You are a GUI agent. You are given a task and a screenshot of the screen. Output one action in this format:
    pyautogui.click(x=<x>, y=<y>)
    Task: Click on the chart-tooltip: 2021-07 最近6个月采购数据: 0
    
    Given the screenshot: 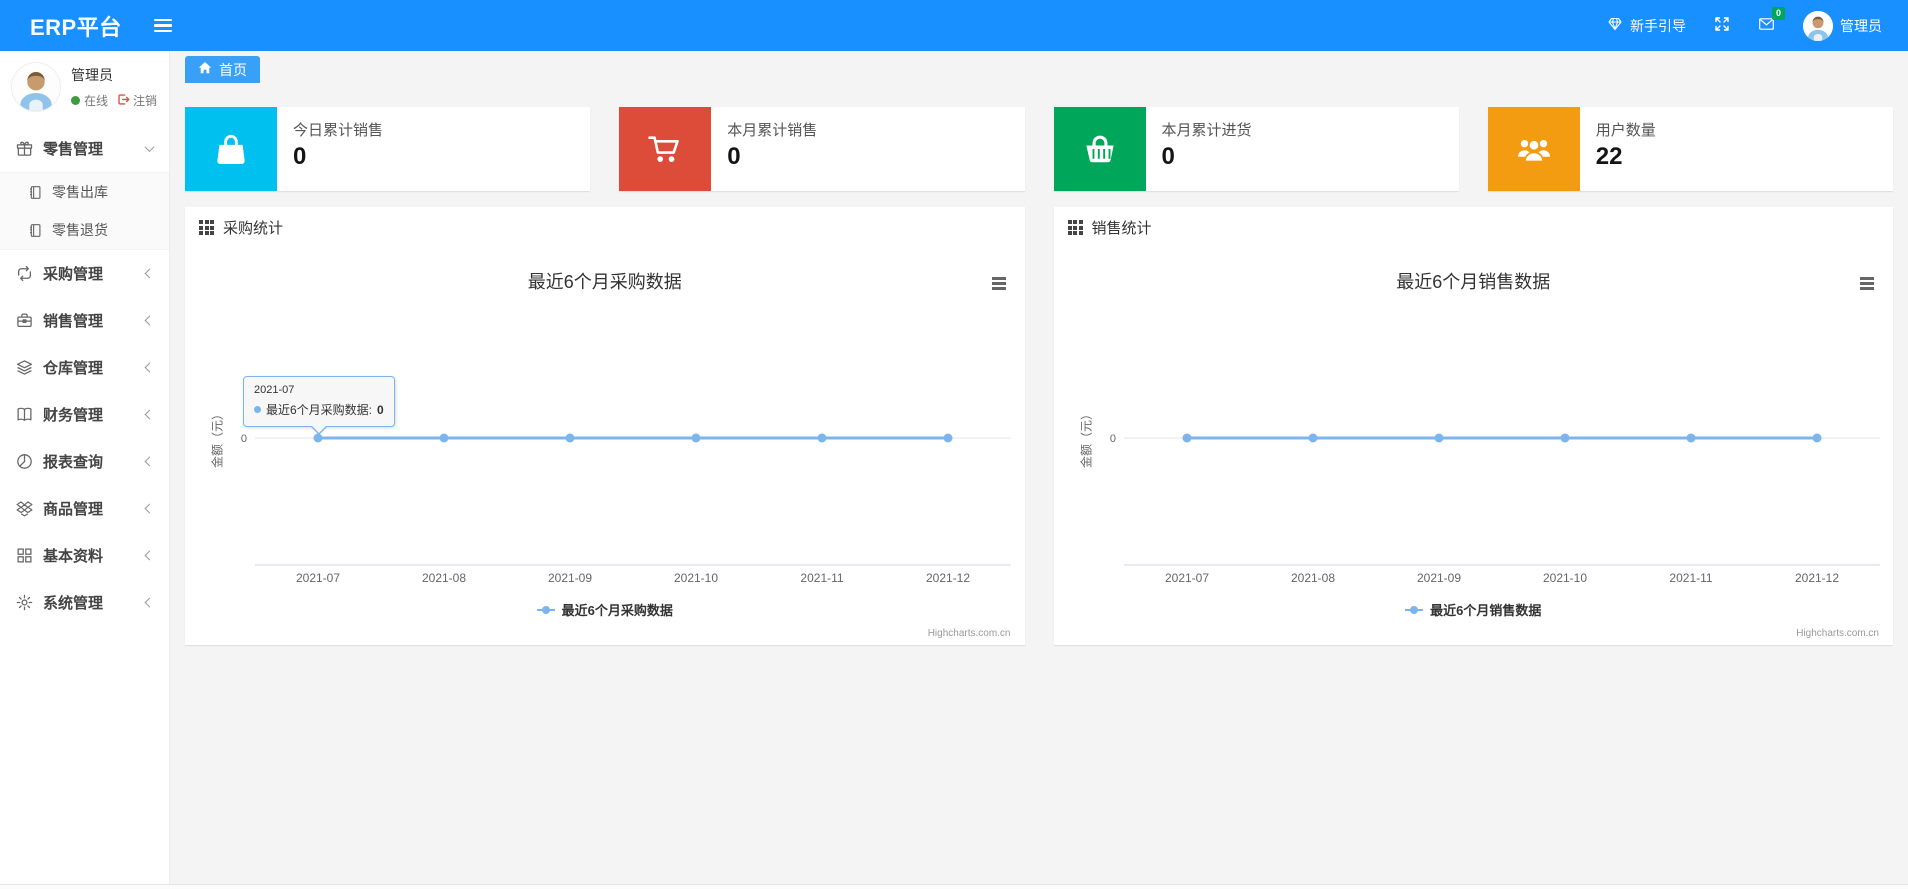 What is the action you would take?
    pyautogui.click(x=319, y=405)
    